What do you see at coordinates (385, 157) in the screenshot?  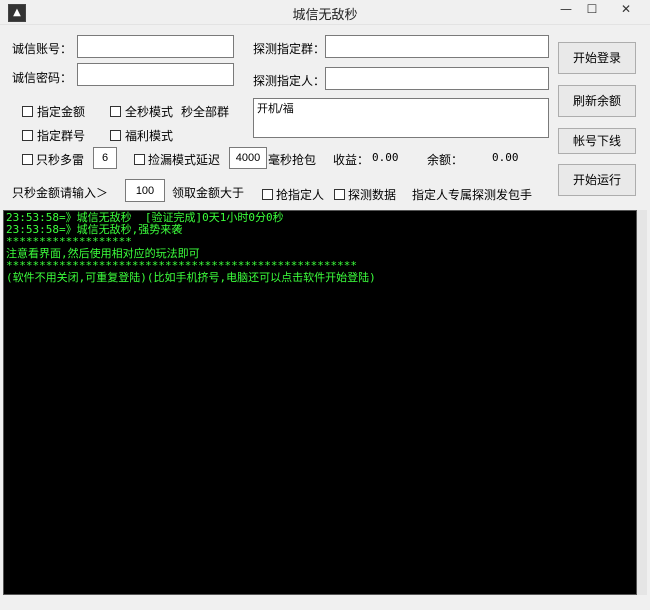 I see `income-value: 0.00` at bounding box center [385, 157].